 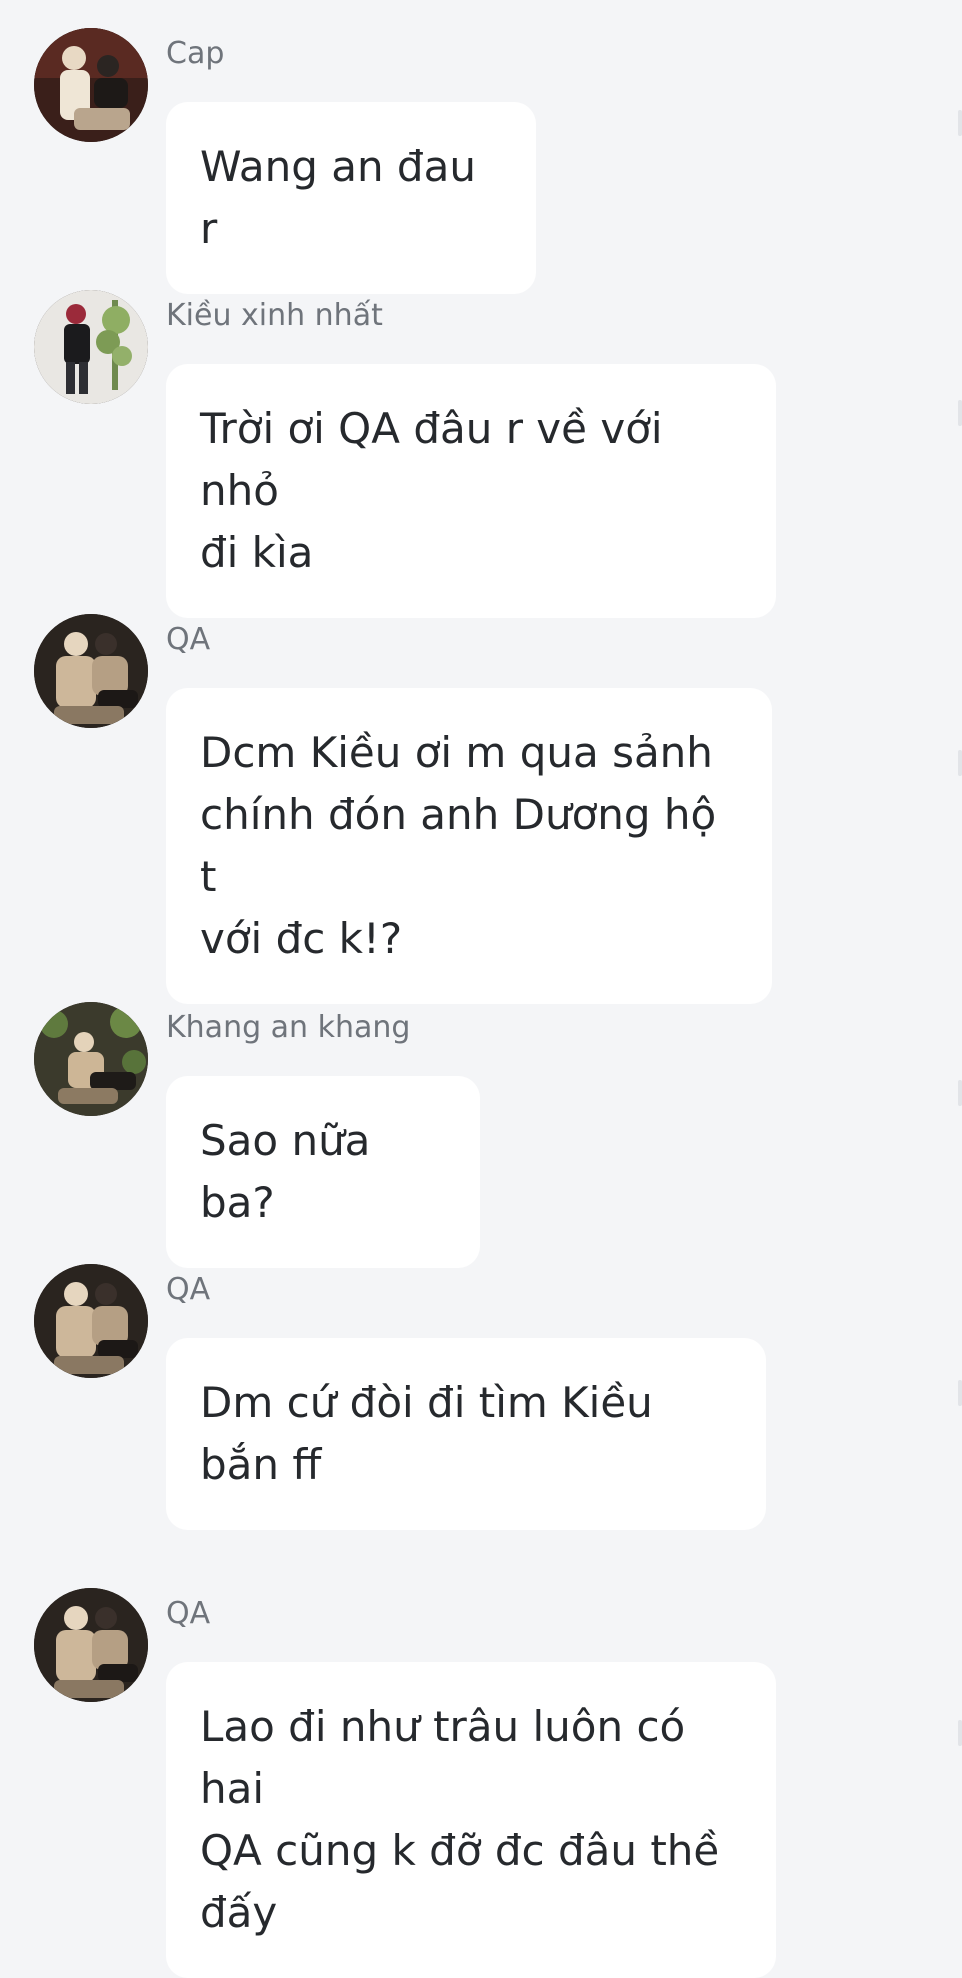 I want to click on message-bubble: Sao nữa ba?, so click(x=323, y=1172).